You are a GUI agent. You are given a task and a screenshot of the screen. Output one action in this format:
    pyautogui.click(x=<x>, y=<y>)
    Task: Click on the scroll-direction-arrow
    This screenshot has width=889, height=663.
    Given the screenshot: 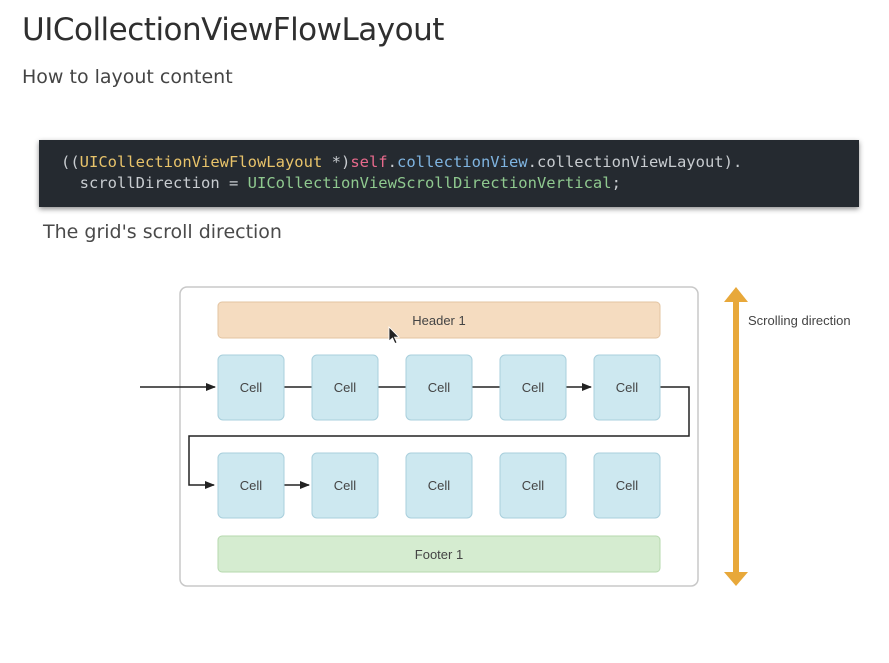 What is the action you would take?
    pyautogui.click(x=736, y=436)
    